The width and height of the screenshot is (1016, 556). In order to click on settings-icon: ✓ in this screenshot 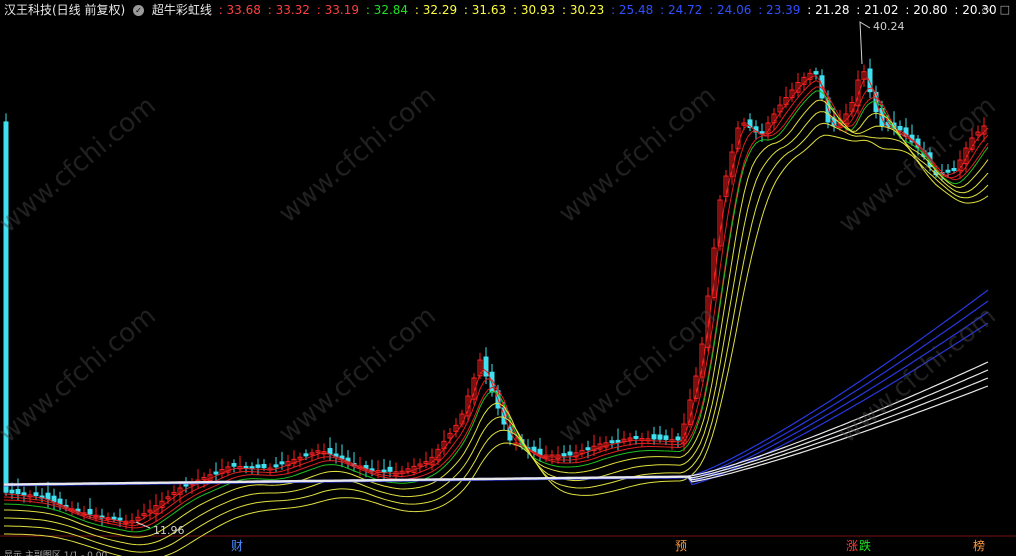, I will do `click(139, 10)`.